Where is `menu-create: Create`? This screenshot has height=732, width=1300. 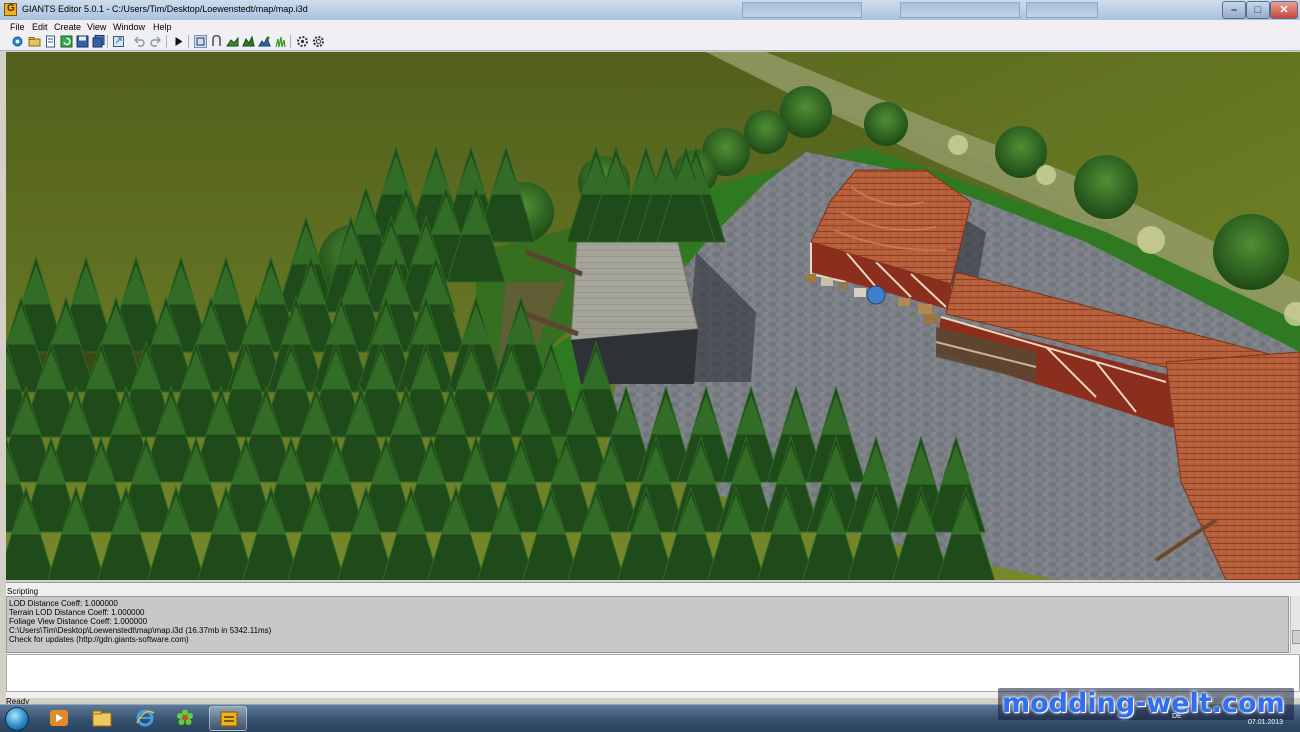 menu-create: Create is located at coordinates (67, 27).